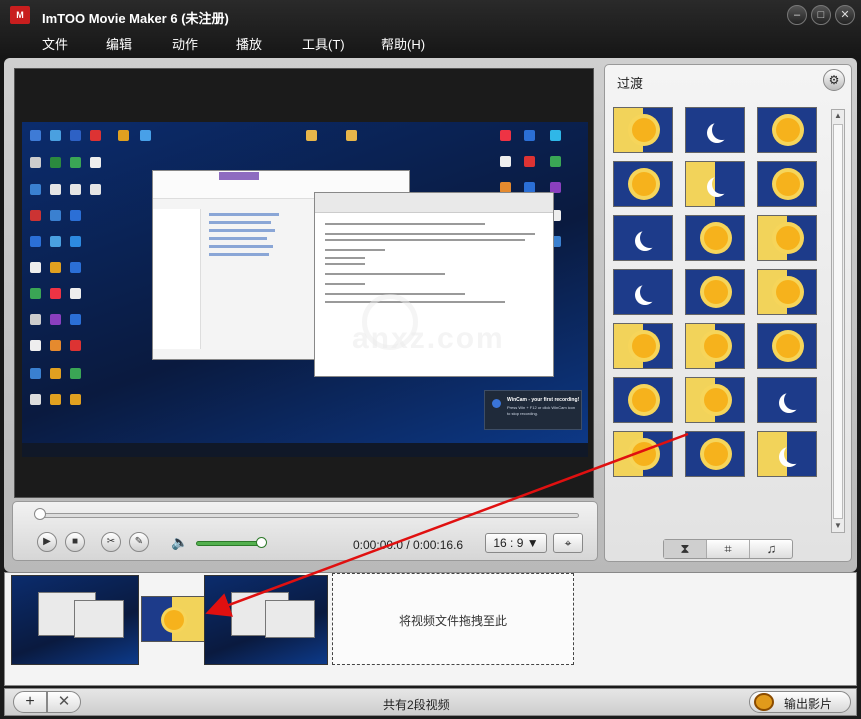  I want to click on file-row, so click(242, 230).